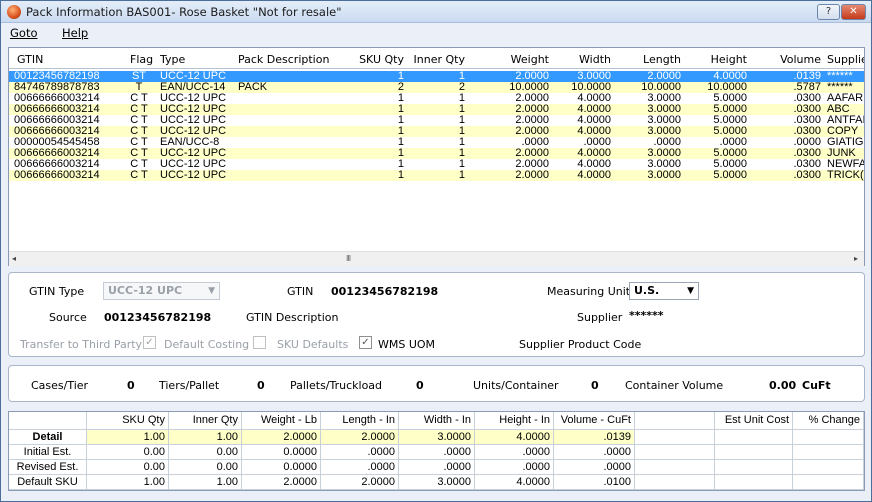 Image resolution: width=872 pixels, height=502 pixels. Describe the element at coordinates (667, 142) in the screenshot. I see `cell-length: .0000` at that location.